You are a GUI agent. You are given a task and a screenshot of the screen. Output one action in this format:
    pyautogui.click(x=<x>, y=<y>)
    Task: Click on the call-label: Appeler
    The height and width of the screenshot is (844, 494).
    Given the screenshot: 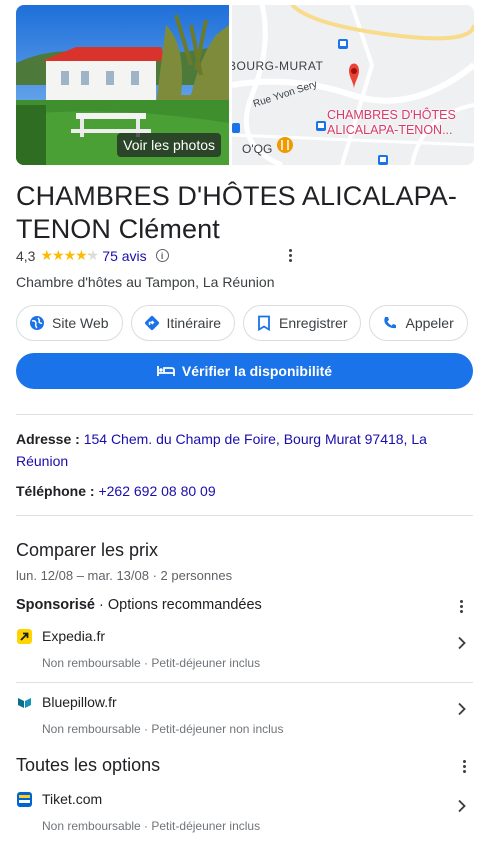 What is the action you would take?
    pyautogui.click(x=429, y=323)
    